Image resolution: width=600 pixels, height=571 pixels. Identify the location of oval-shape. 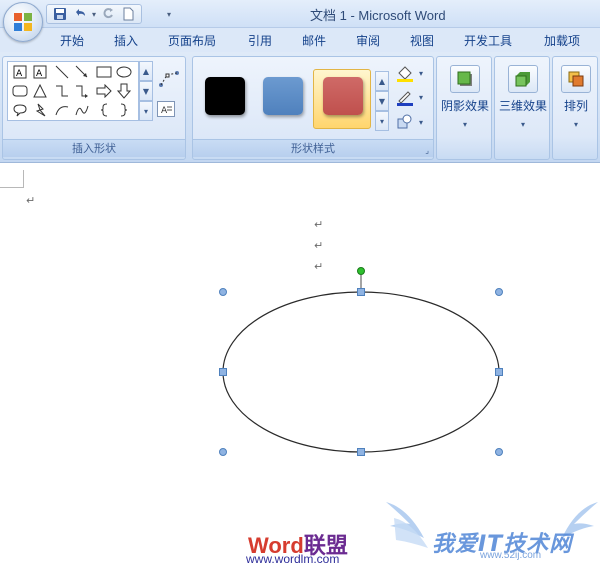
(361, 372).